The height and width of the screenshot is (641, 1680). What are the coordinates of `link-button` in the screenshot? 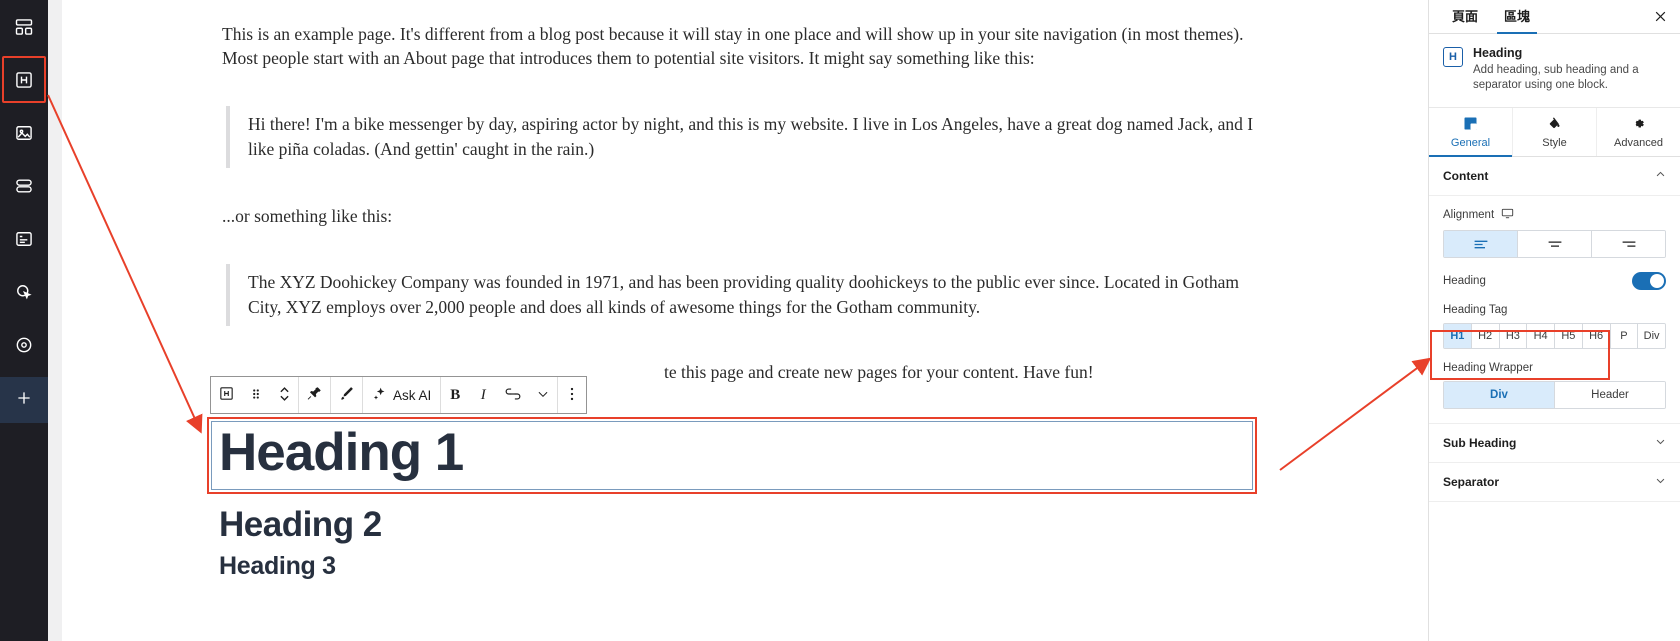 It's located at (513, 395).